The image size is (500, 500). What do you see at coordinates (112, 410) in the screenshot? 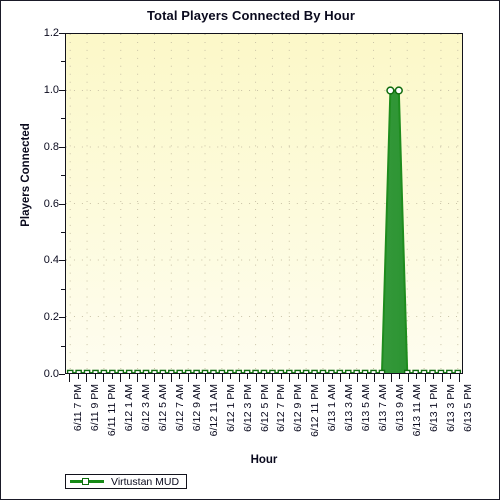
I see `x-tick-label: 6/11 11 PM` at bounding box center [112, 410].